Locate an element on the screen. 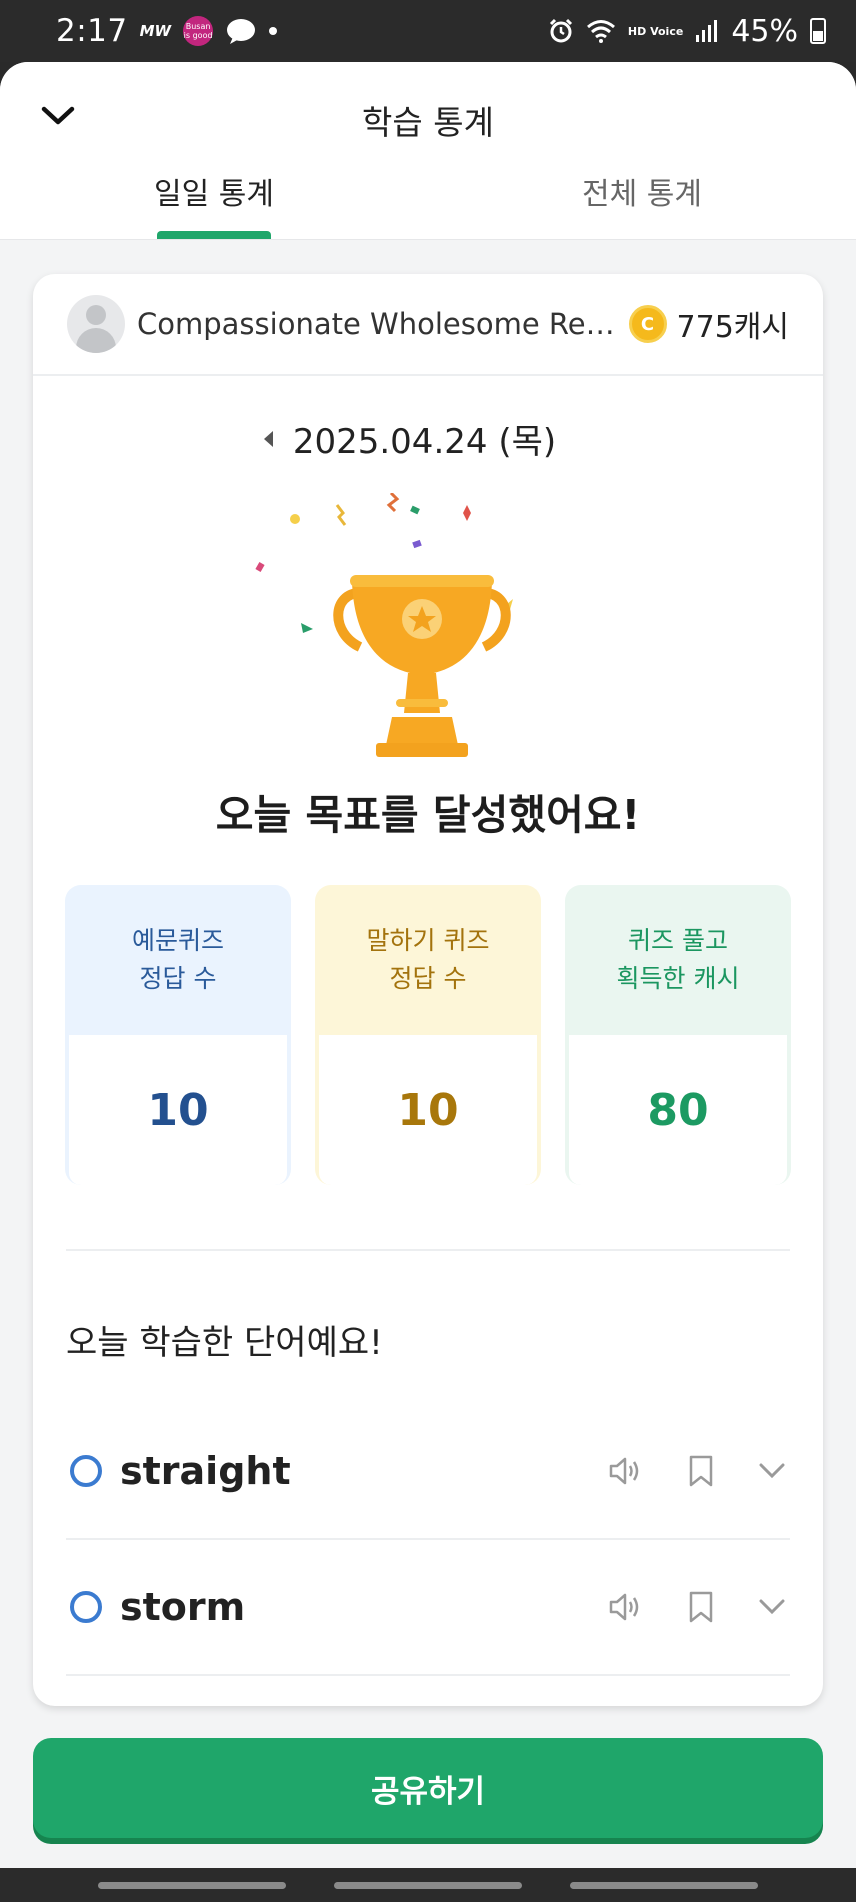 The height and width of the screenshot is (1902, 856). words-section-title: 오늘 학습한 단어예요! is located at coordinates (224, 1343).